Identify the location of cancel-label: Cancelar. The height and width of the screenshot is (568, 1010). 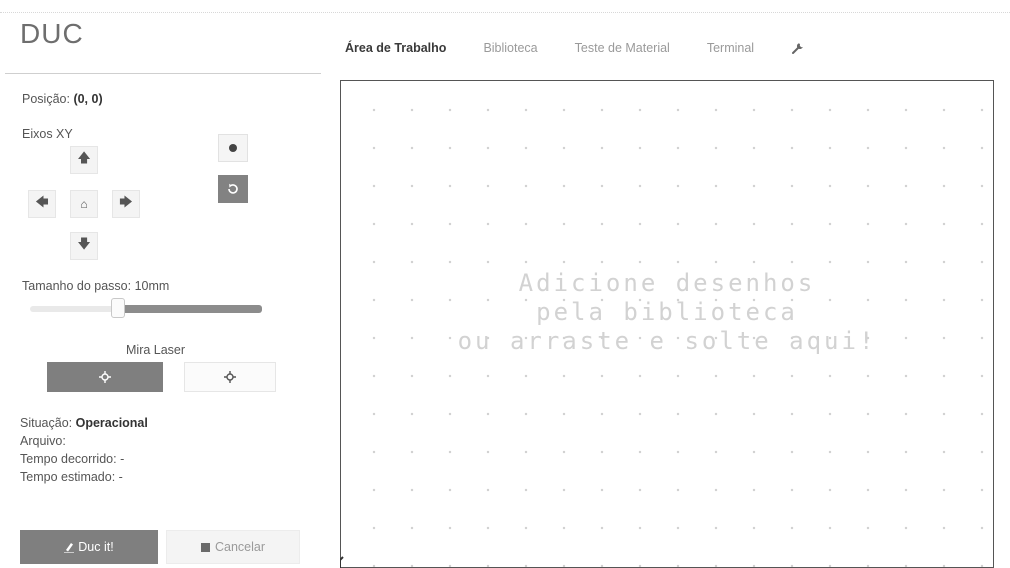
(240, 547).